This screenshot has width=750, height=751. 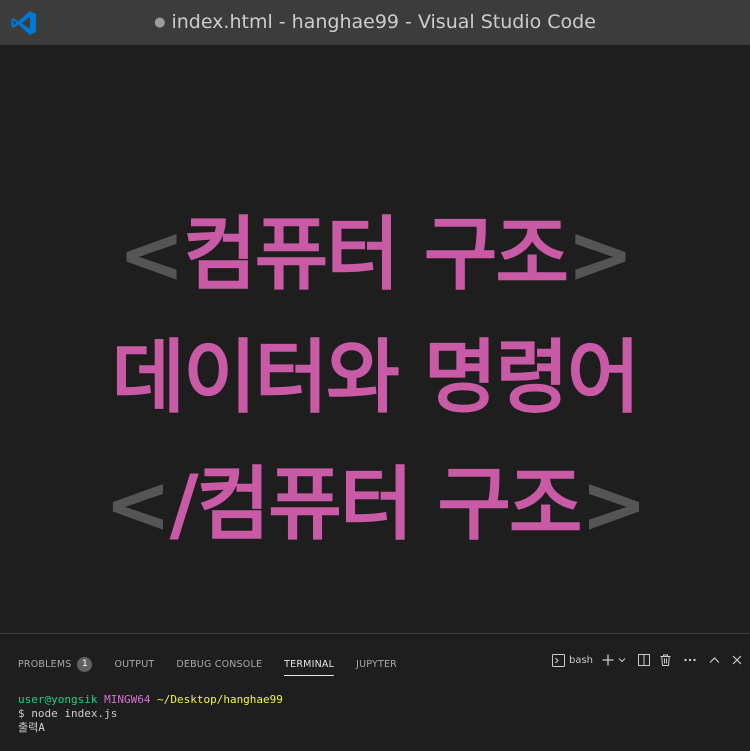 I want to click on unsaved-indicator-icon: ●, so click(x=160, y=22).